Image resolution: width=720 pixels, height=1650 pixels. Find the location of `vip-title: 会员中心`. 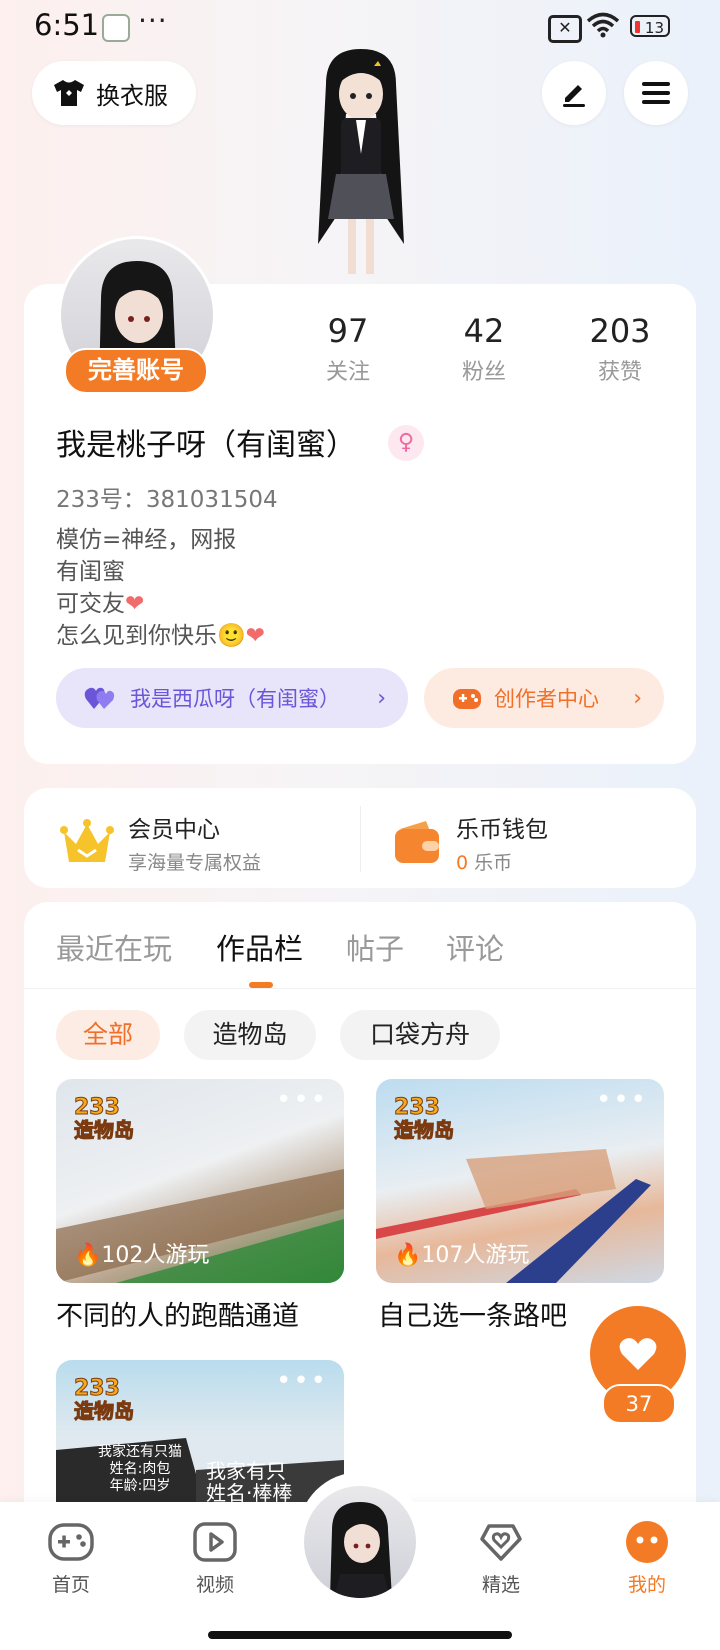

vip-title: 会员中心 is located at coordinates (174, 830).